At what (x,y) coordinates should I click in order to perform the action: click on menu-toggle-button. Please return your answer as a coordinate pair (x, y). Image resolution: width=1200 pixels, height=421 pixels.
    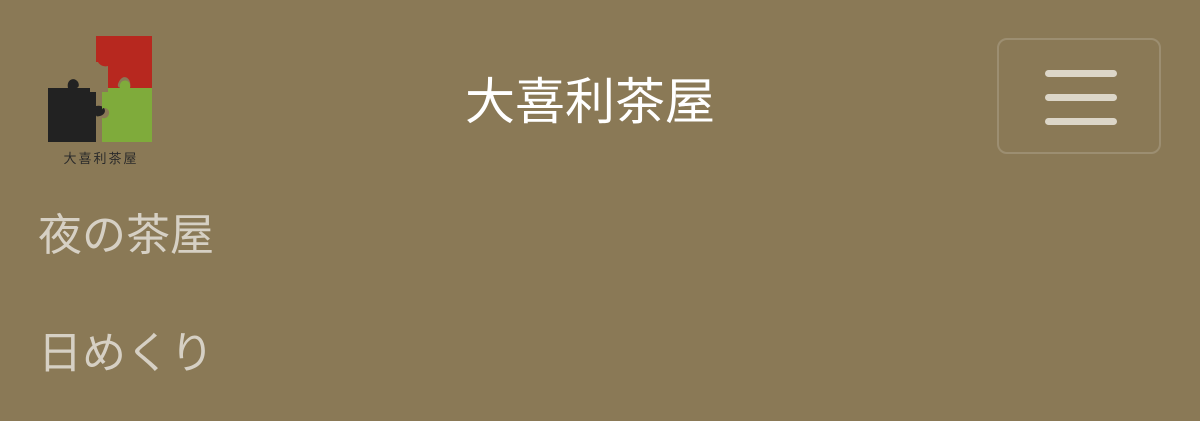
    Looking at the image, I should click on (1079, 96).